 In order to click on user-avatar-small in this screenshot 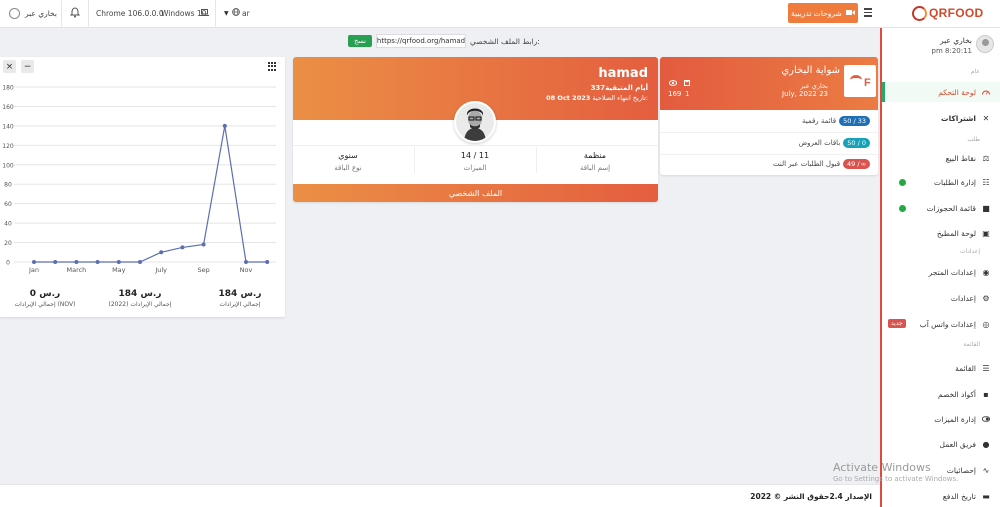, I will do `click(14, 13)`.